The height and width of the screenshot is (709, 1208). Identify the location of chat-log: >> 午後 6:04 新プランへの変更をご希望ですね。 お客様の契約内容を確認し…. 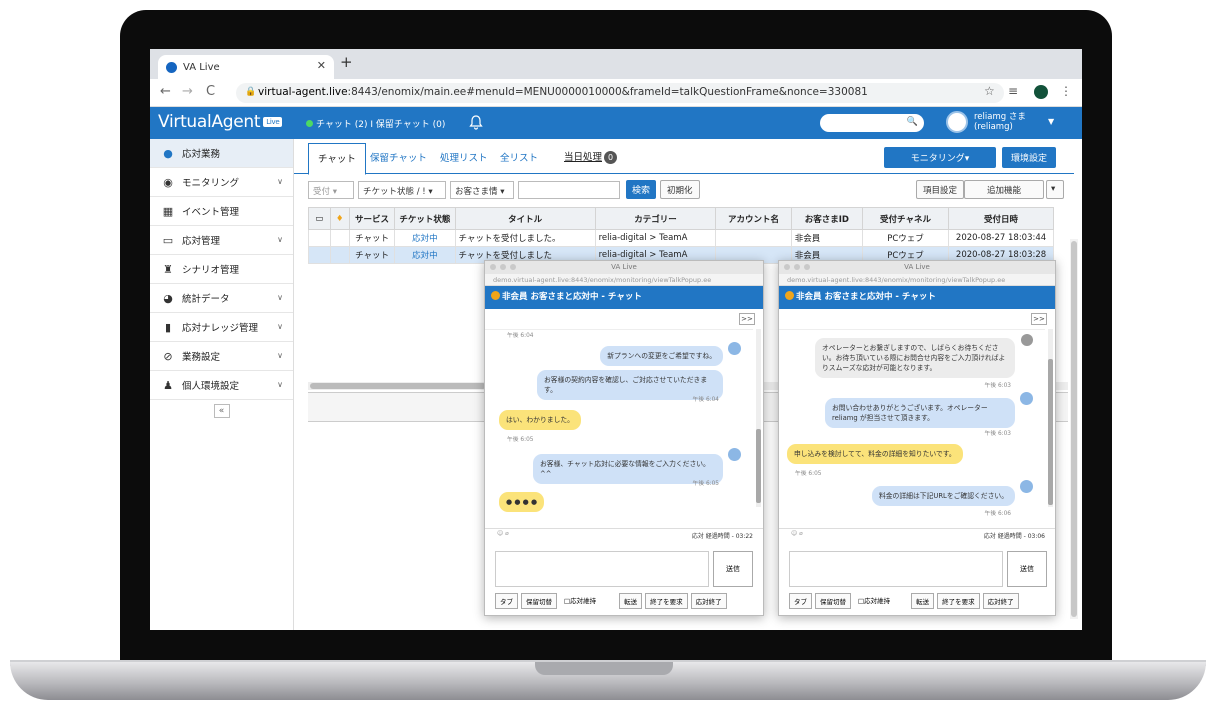
(624, 419).